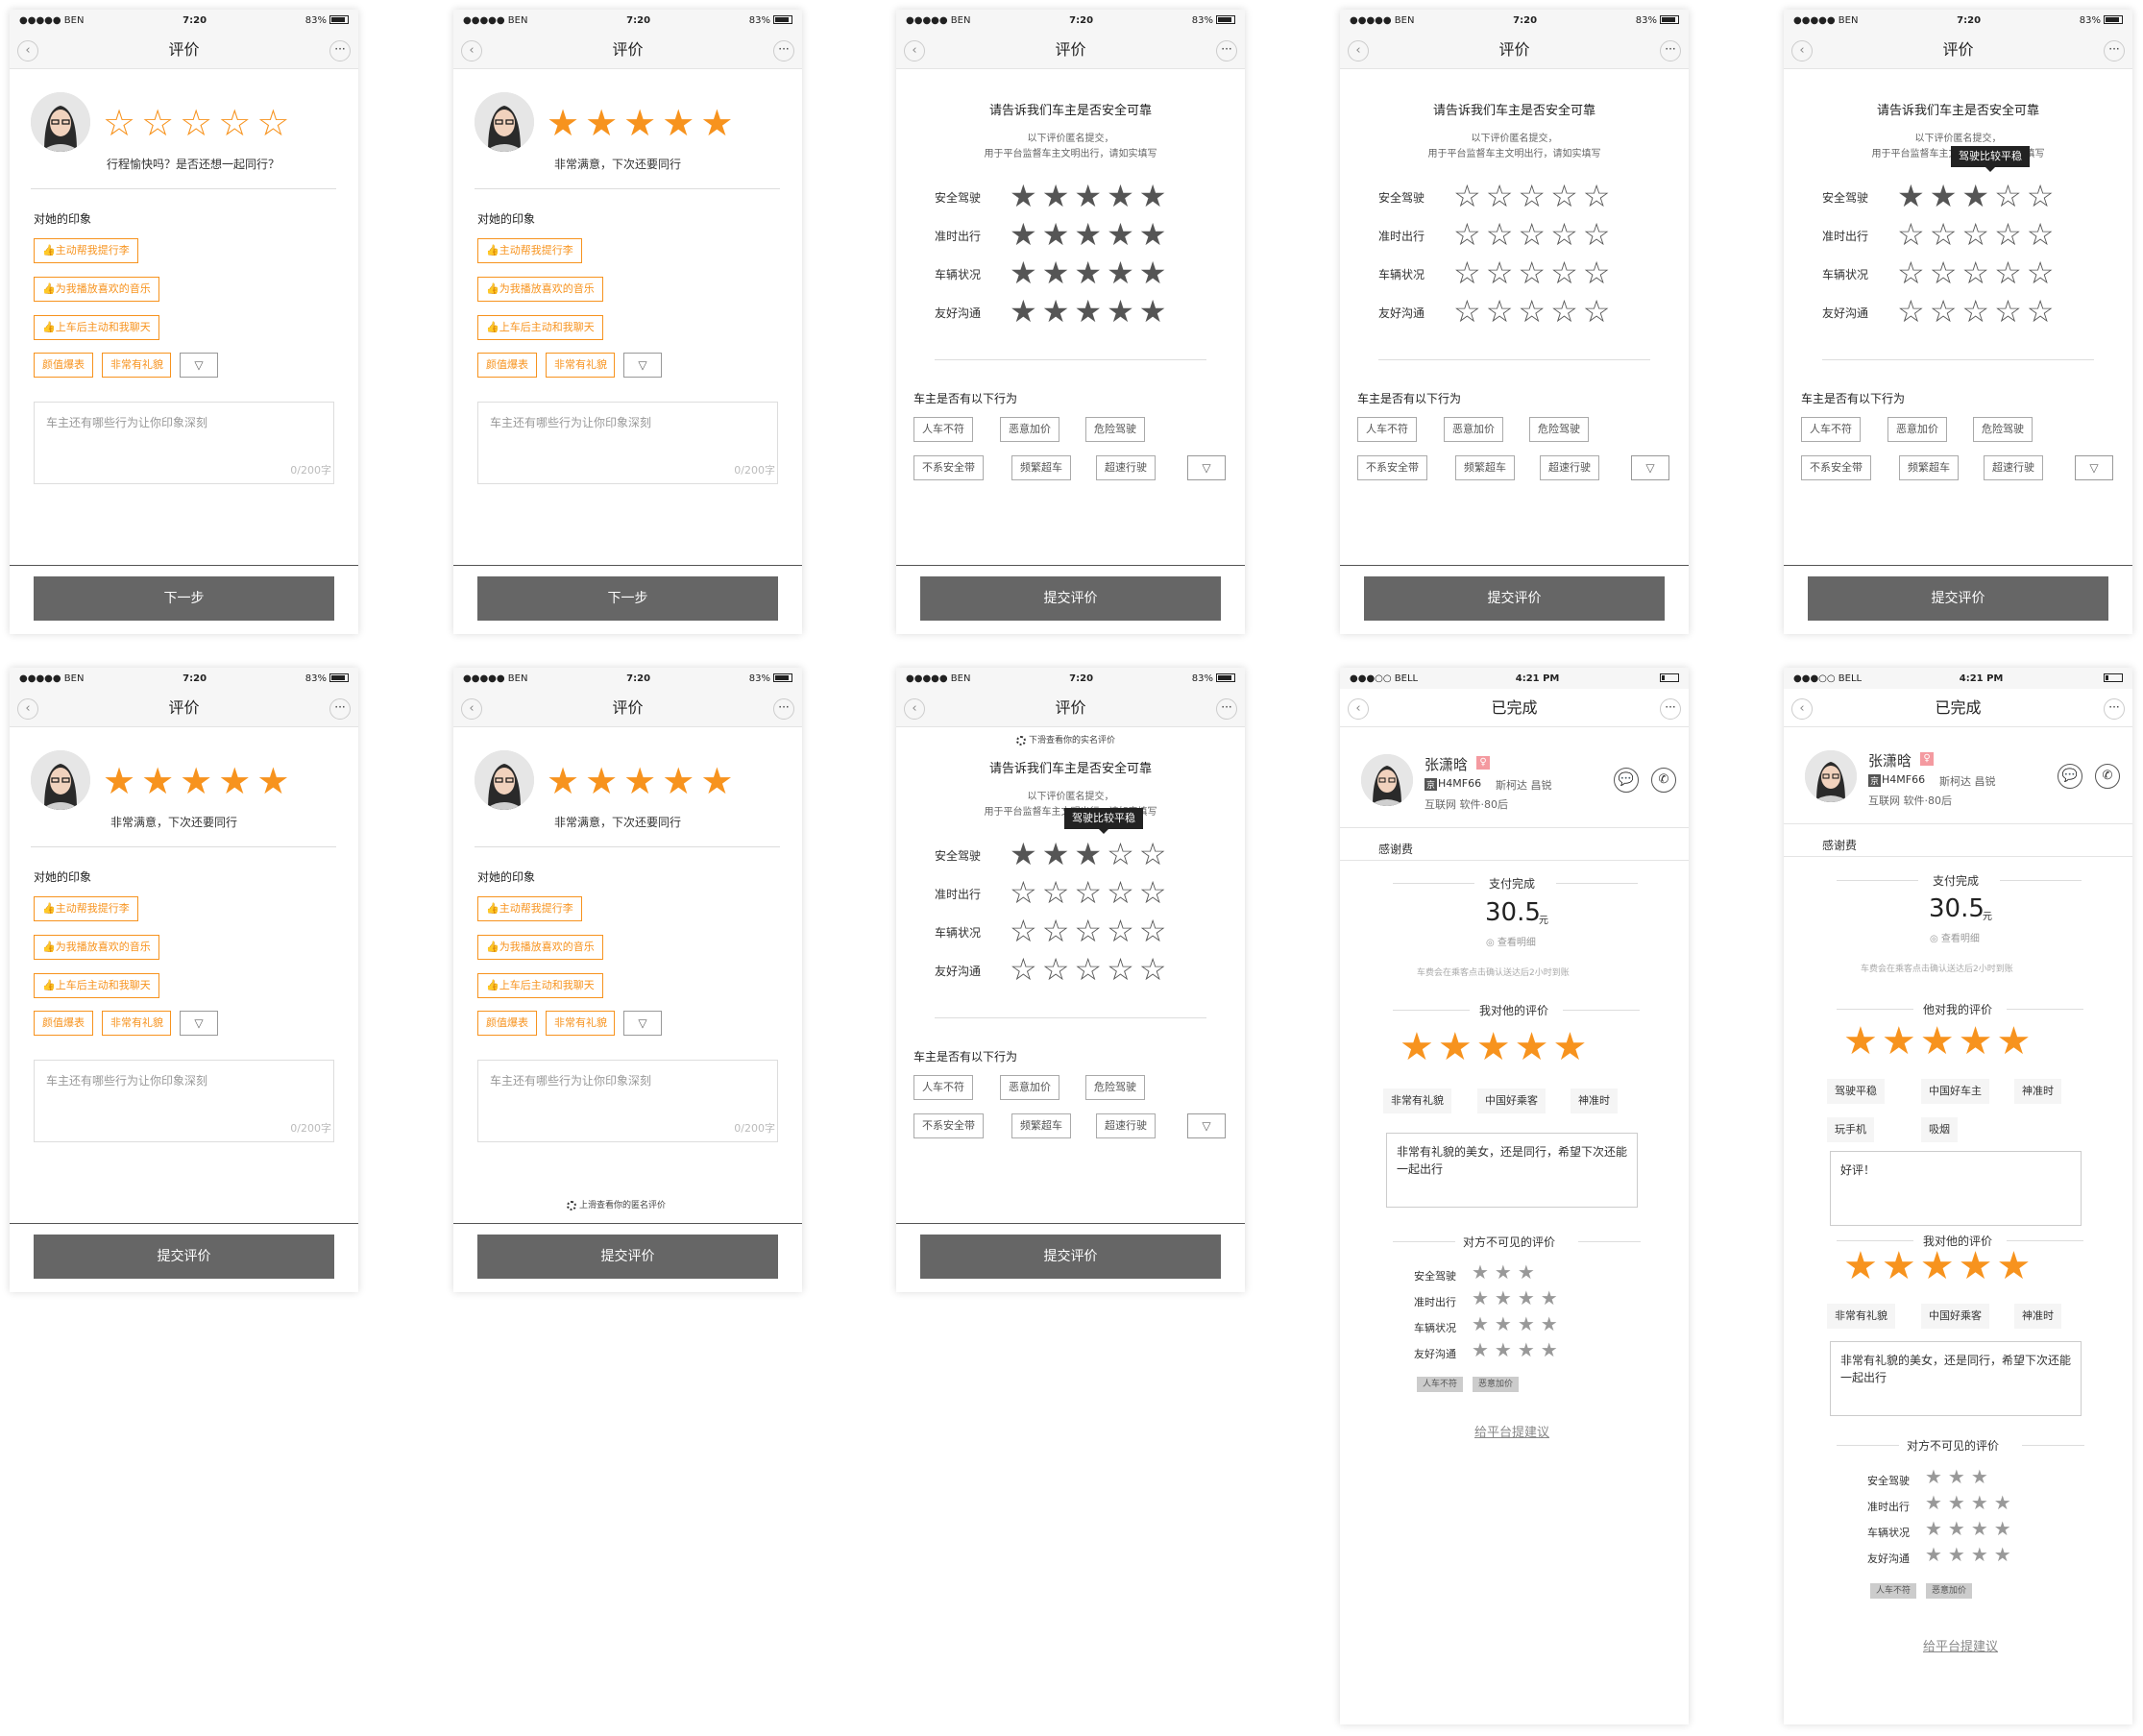 This screenshot has width=2143, height=1736. Describe the element at coordinates (184, 598) in the screenshot. I see `next-button: 下一步` at that location.